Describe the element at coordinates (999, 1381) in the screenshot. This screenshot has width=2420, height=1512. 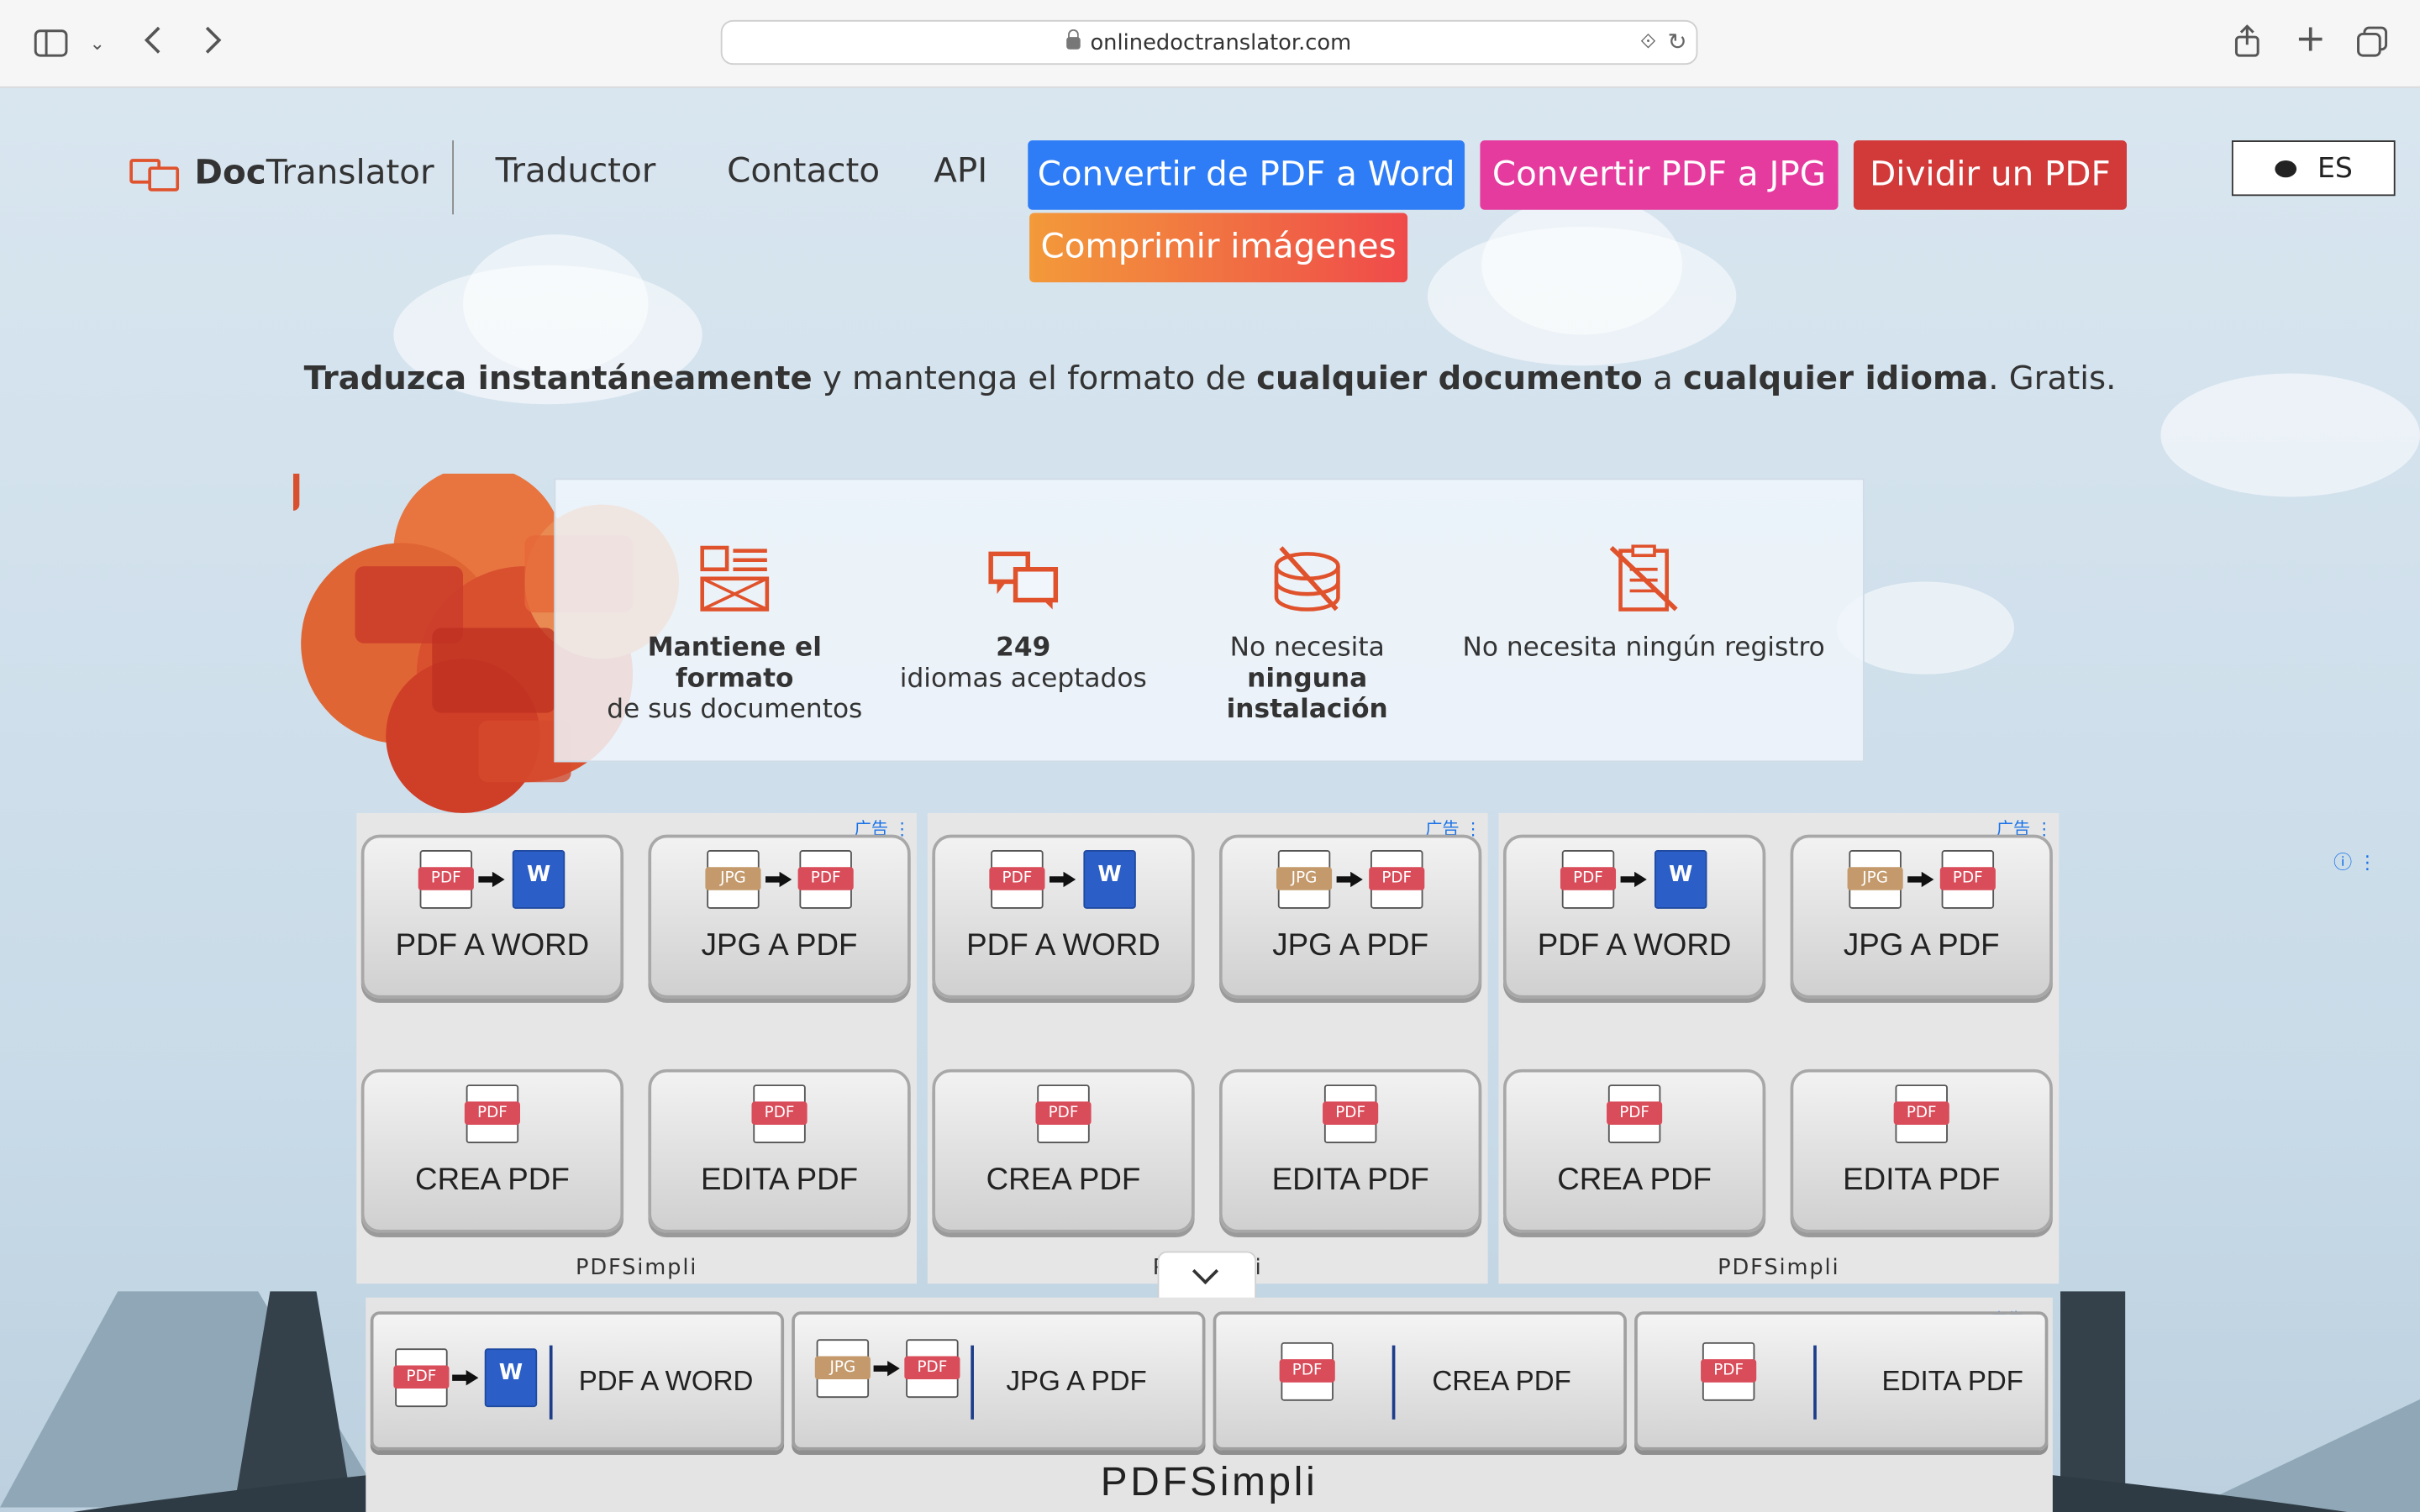
I see `bottom-tile-jpg-pdf: JPG PDF JPG A PDF` at that location.